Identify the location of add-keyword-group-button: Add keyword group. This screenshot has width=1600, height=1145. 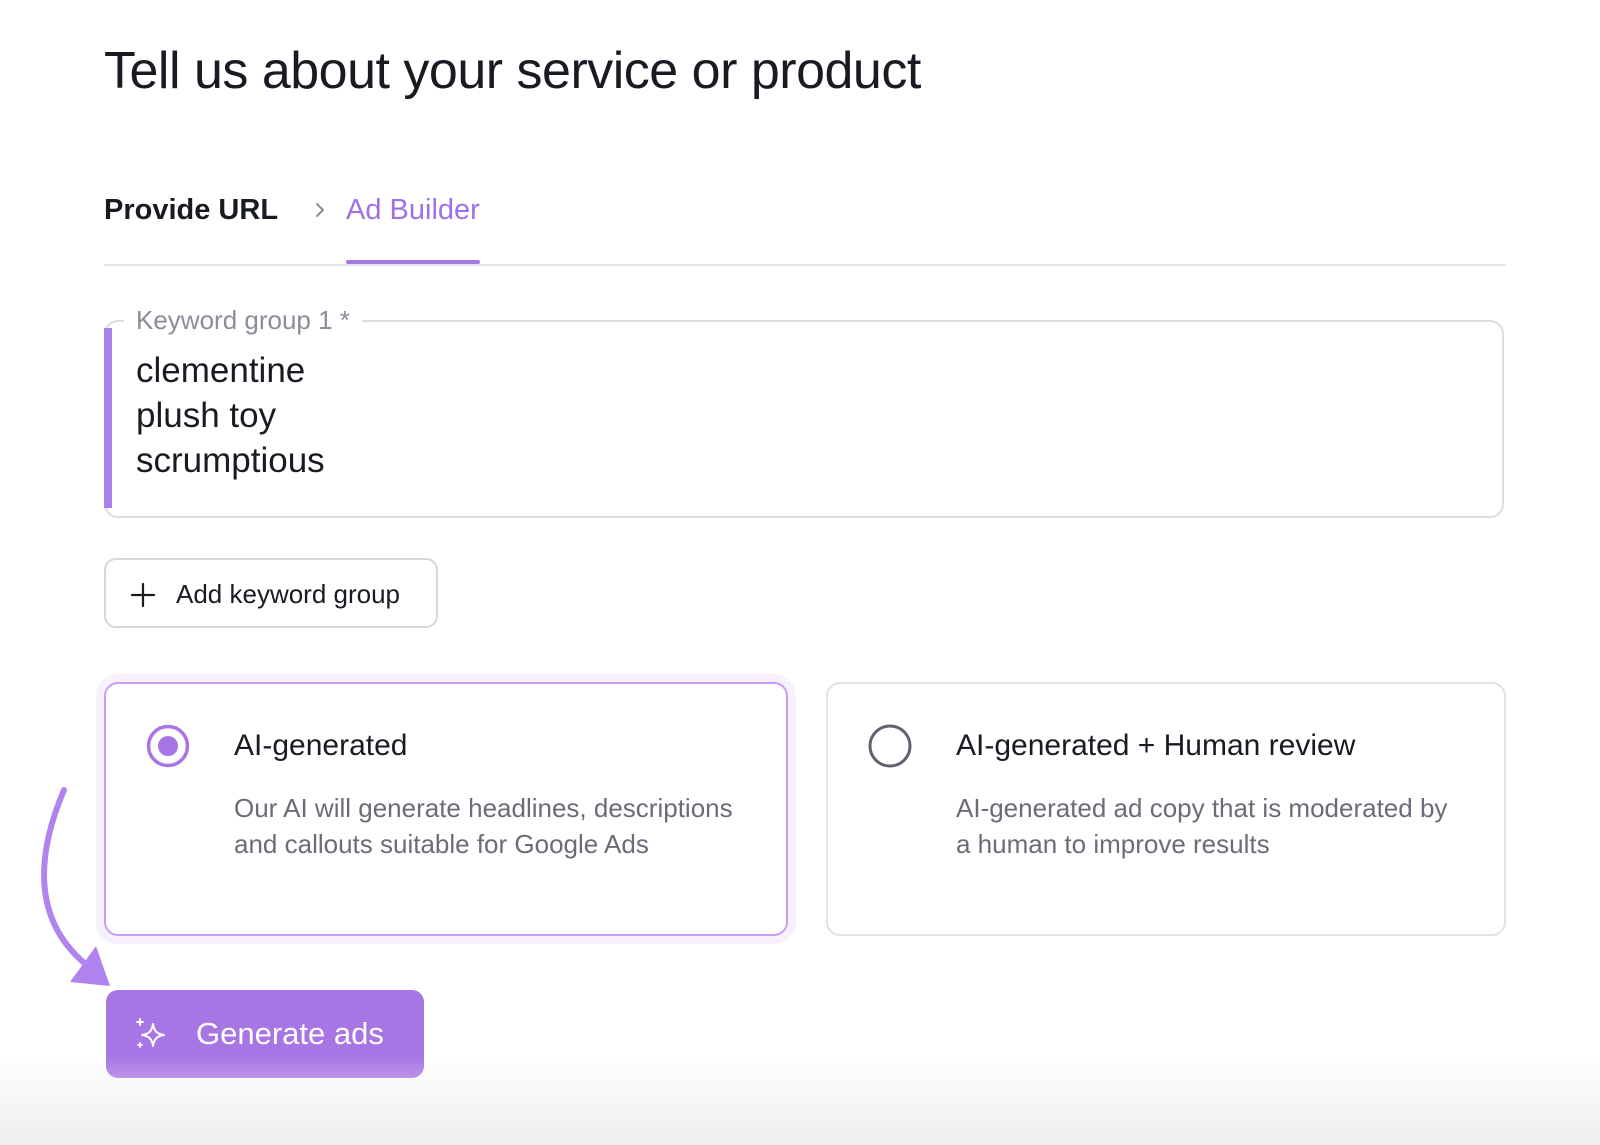
(271, 593).